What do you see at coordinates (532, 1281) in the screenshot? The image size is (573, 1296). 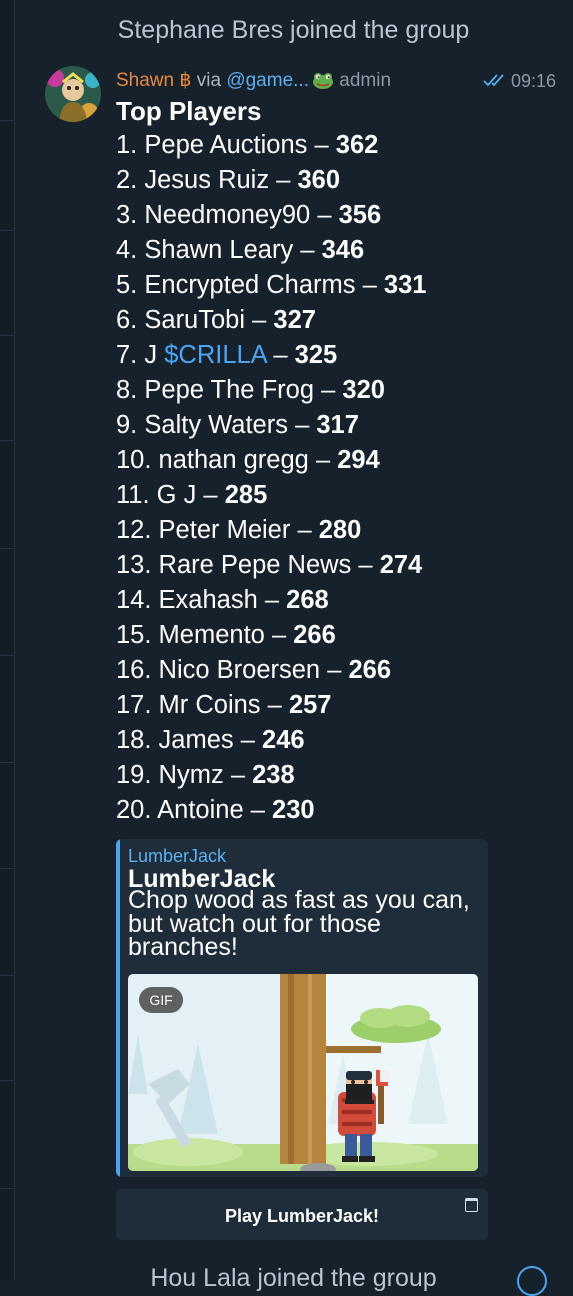 I see `scroll-to-bottom-button` at bounding box center [532, 1281].